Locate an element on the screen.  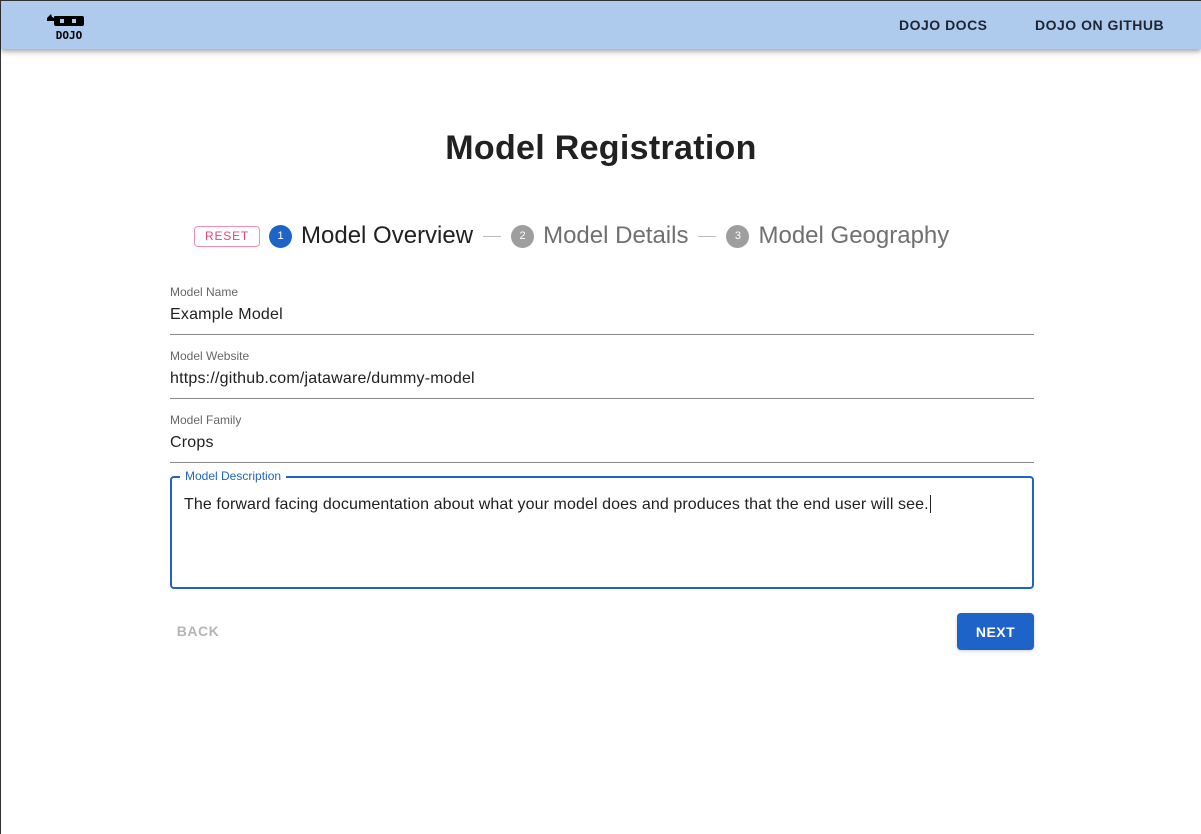
nav-link-dojo-docs: DOJO DOCS is located at coordinates (943, 25).